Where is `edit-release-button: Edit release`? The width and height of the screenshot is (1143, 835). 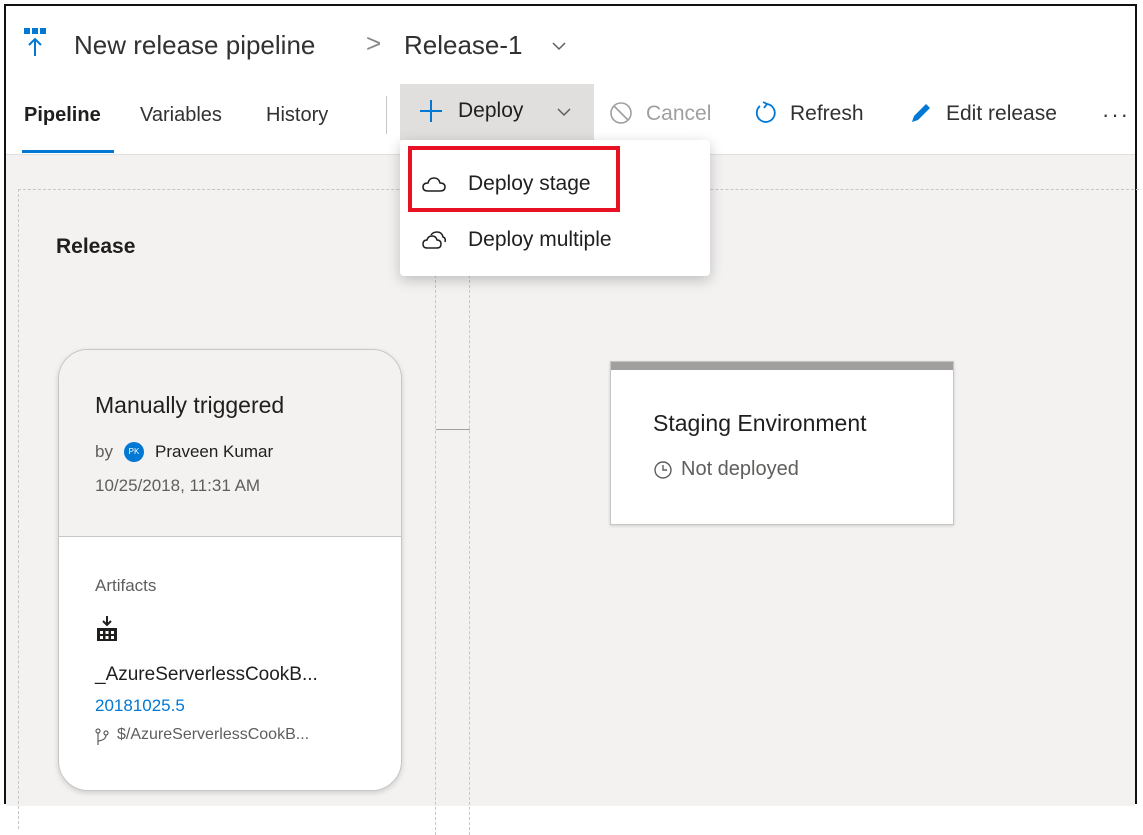
edit-release-button: Edit release is located at coordinates (1001, 114).